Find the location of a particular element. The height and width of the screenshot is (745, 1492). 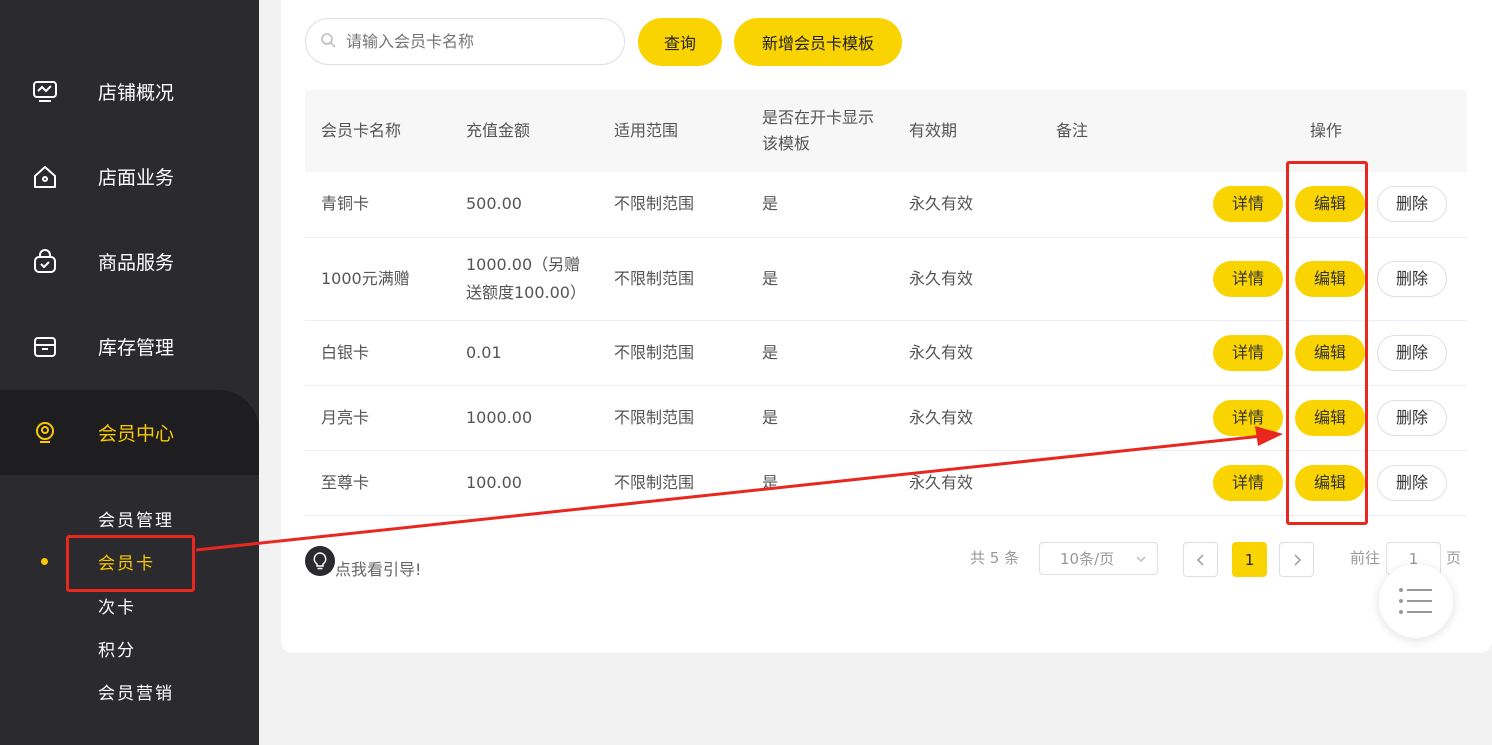

home-icon is located at coordinates (45, 177).